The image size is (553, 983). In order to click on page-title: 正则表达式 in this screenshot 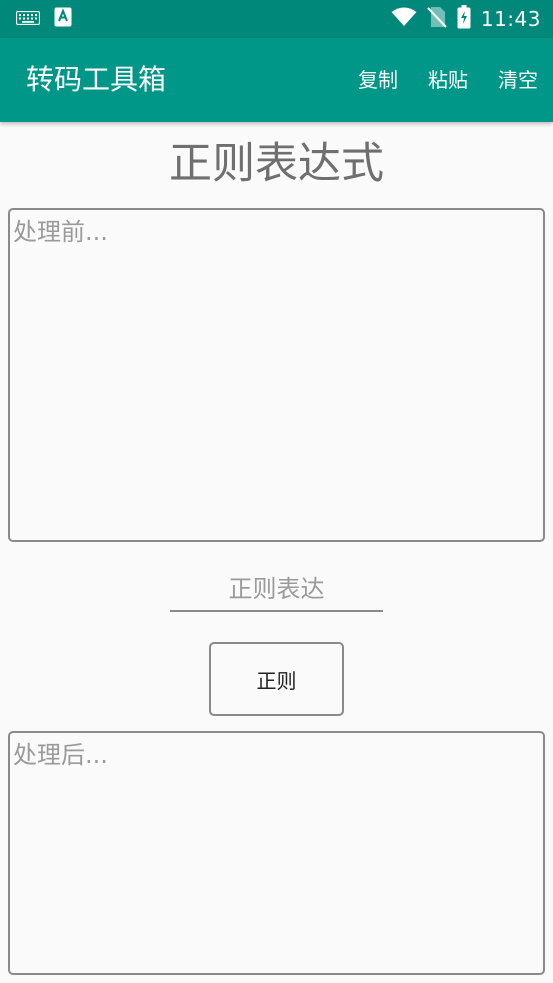, I will do `click(276, 164)`.